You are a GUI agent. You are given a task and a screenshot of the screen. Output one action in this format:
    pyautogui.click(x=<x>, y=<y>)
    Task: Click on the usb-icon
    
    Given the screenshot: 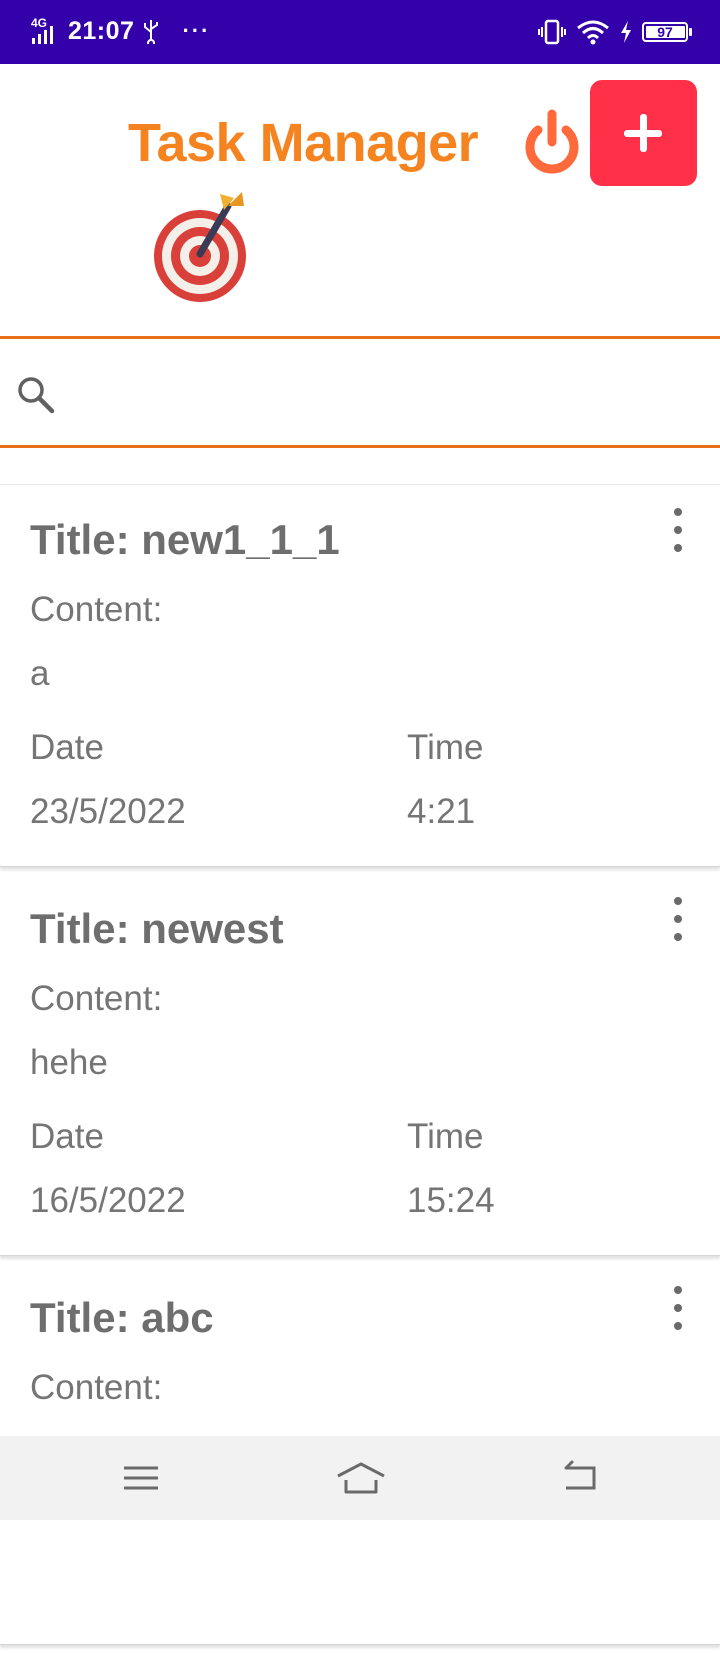 What is the action you would take?
    pyautogui.click(x=151, y=32)
    